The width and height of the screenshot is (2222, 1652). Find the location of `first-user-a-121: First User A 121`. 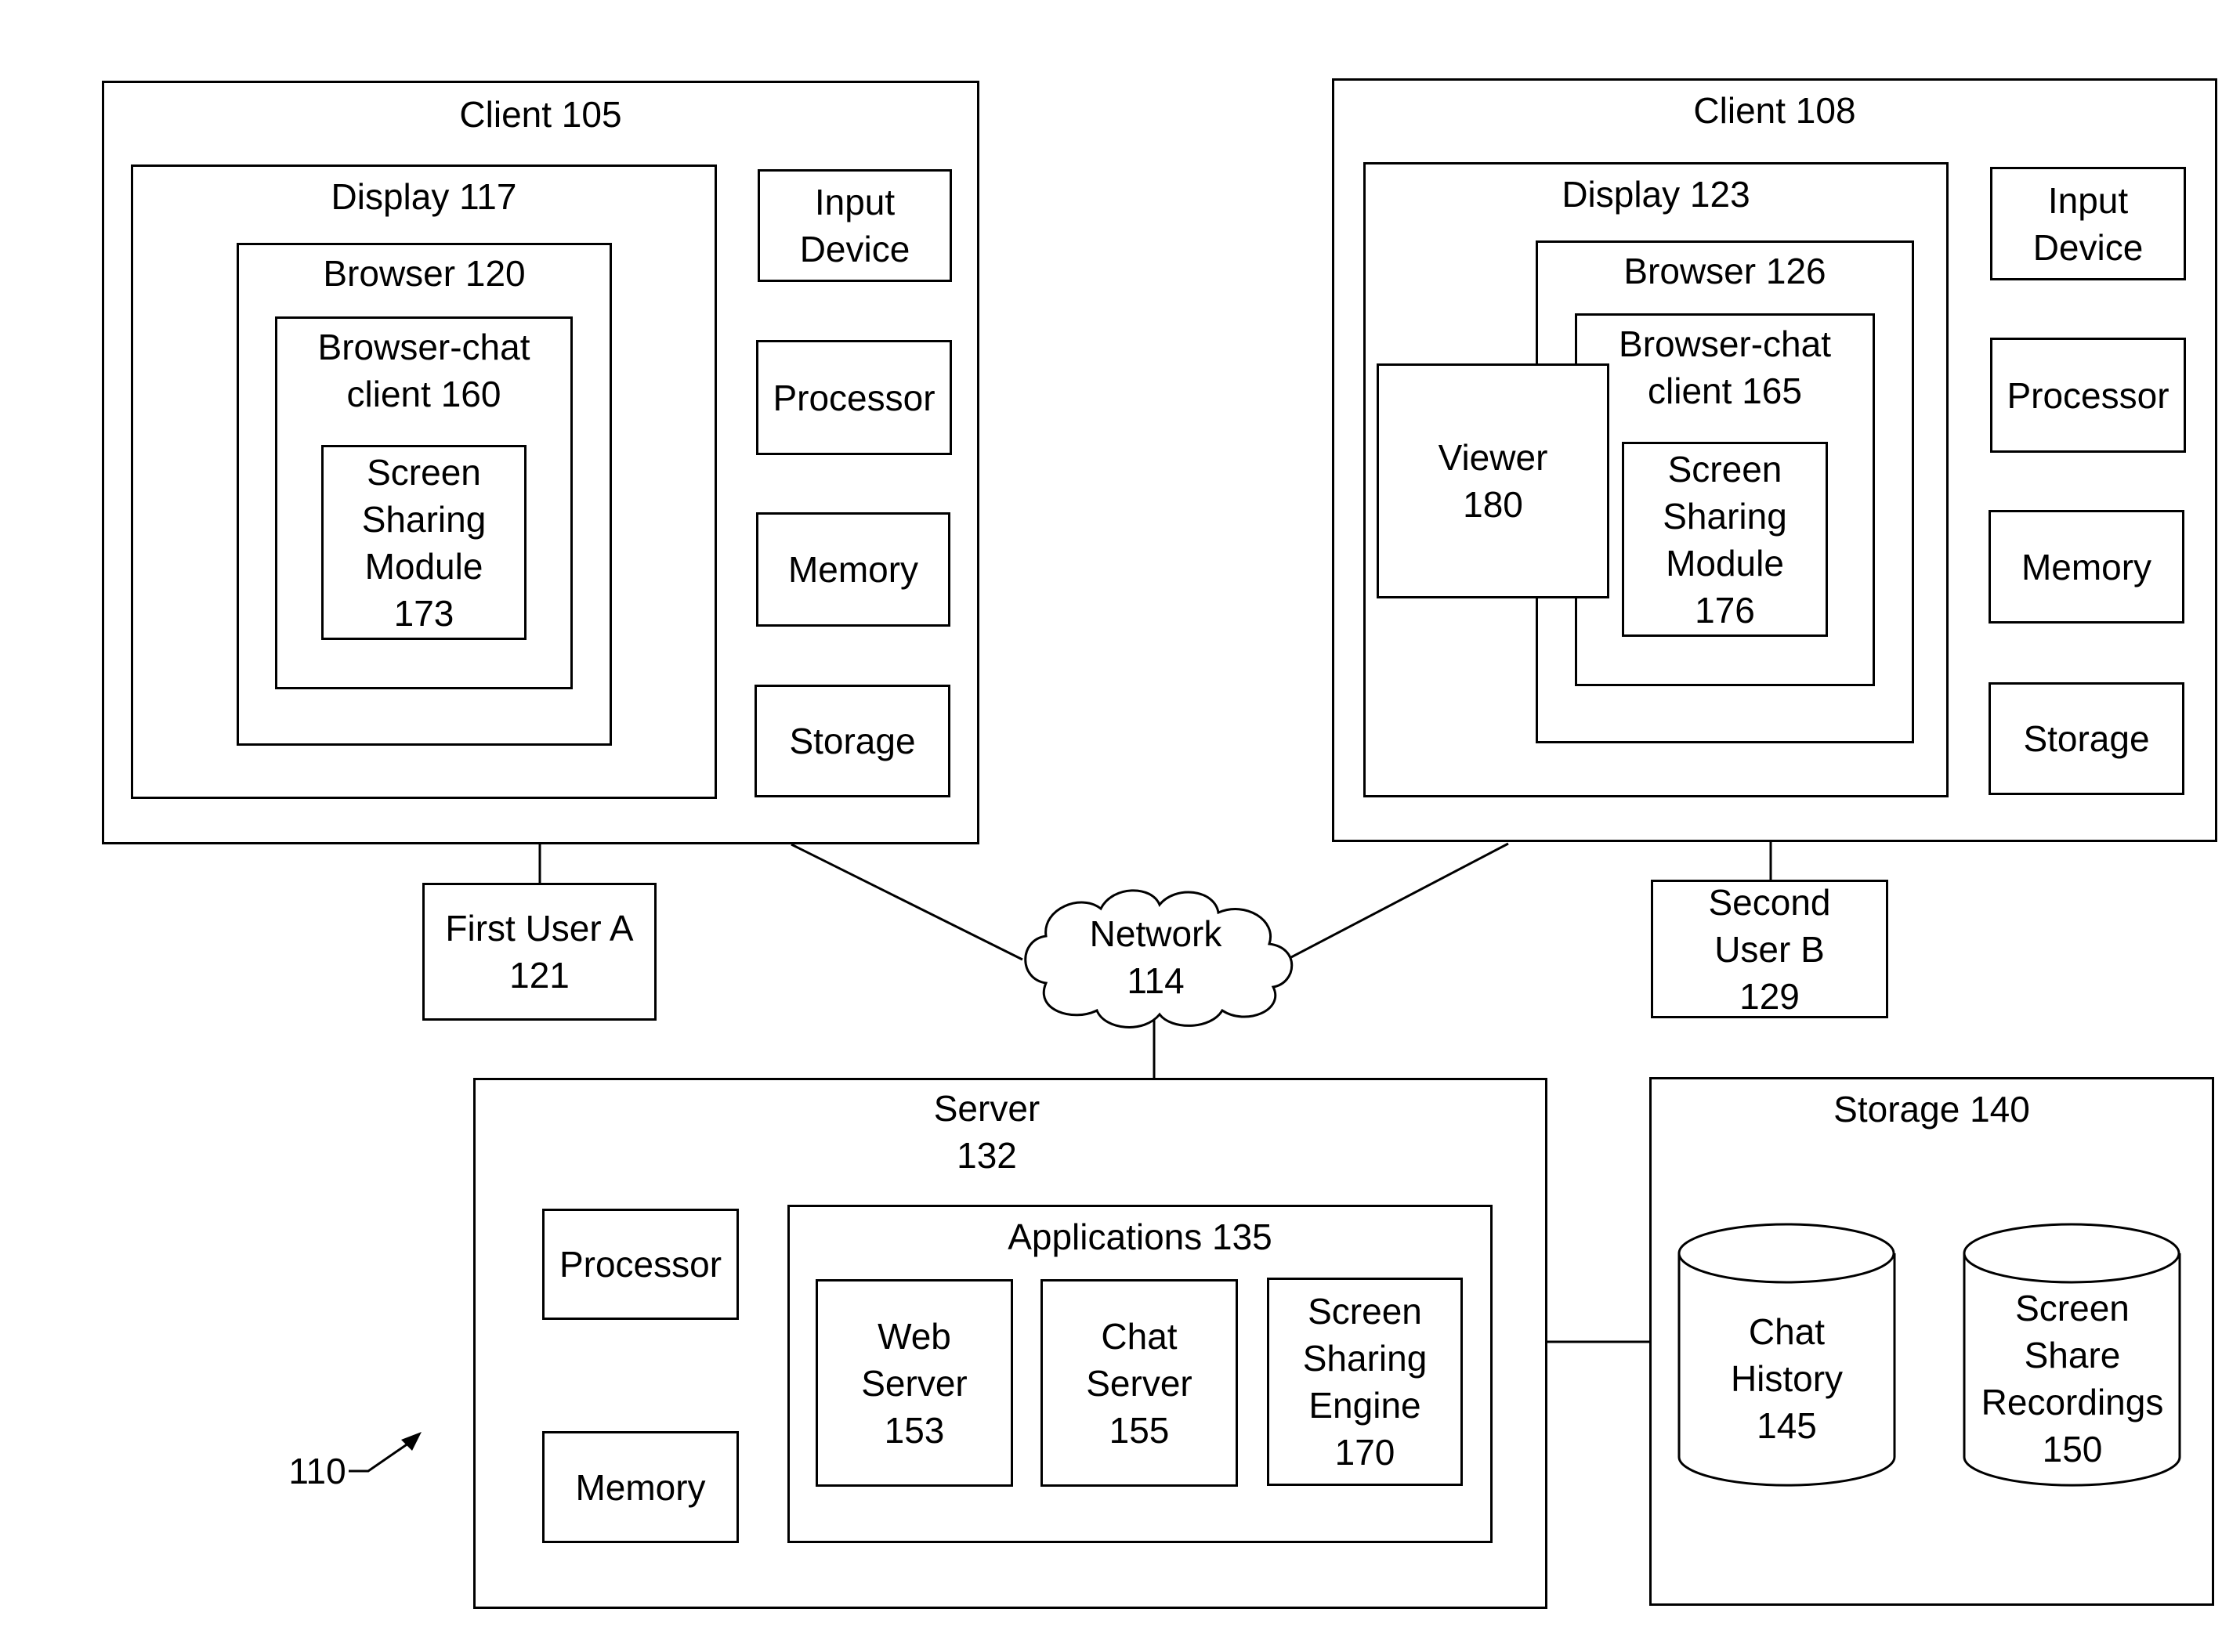

first-user-a-121: First User A 121 is located at coordinates (540, 952).